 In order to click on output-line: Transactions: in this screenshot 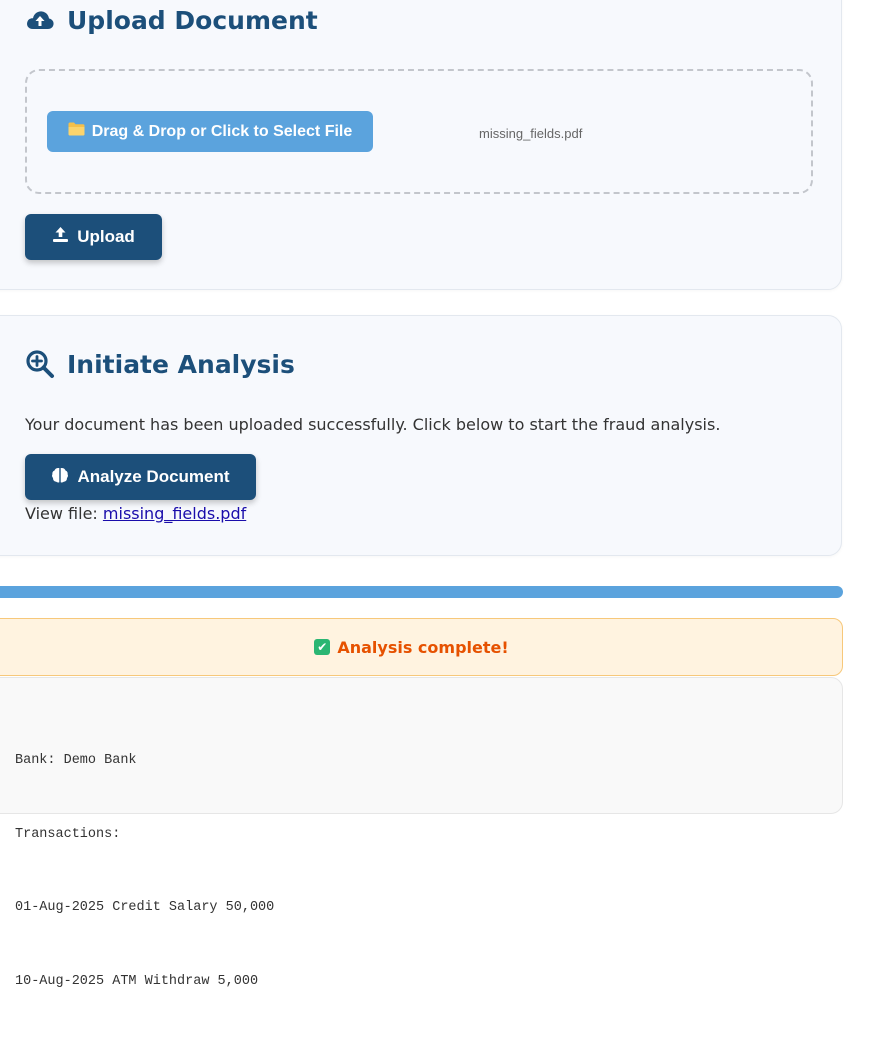, I will do `click(68, 834)`.